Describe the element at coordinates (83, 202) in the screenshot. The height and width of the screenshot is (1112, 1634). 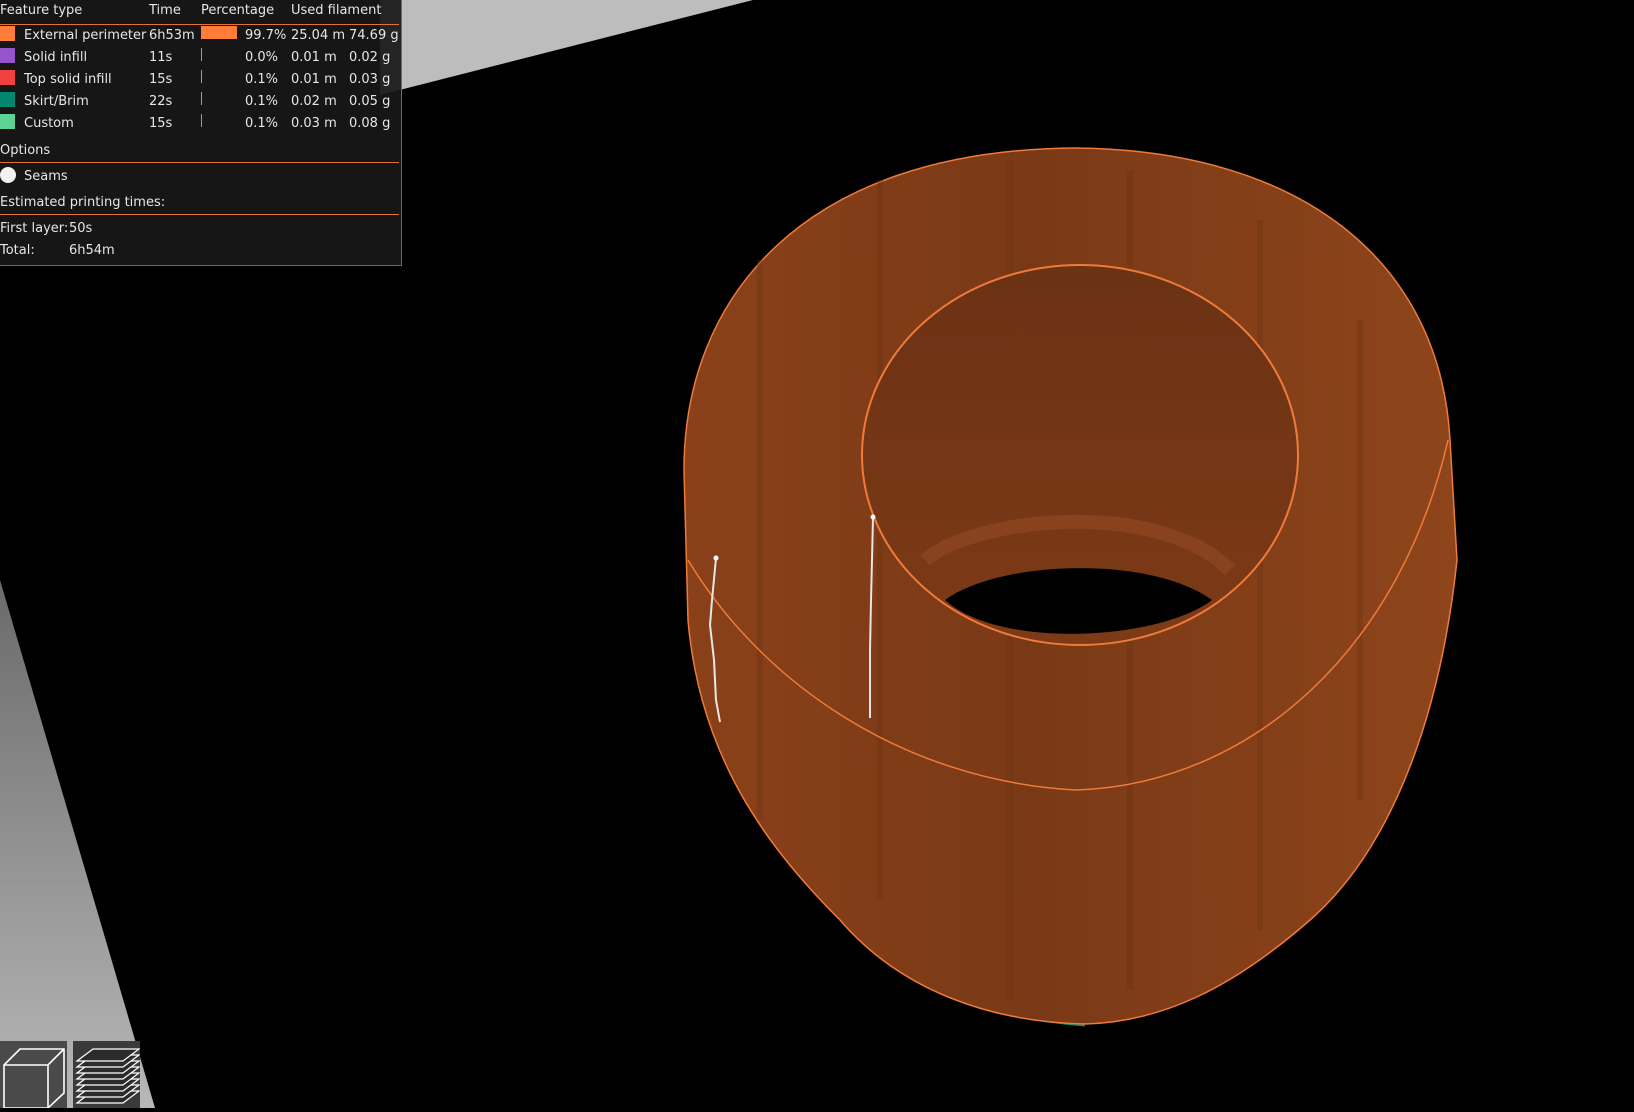
I see `estimated-title: Estimated printing times:` at that location.